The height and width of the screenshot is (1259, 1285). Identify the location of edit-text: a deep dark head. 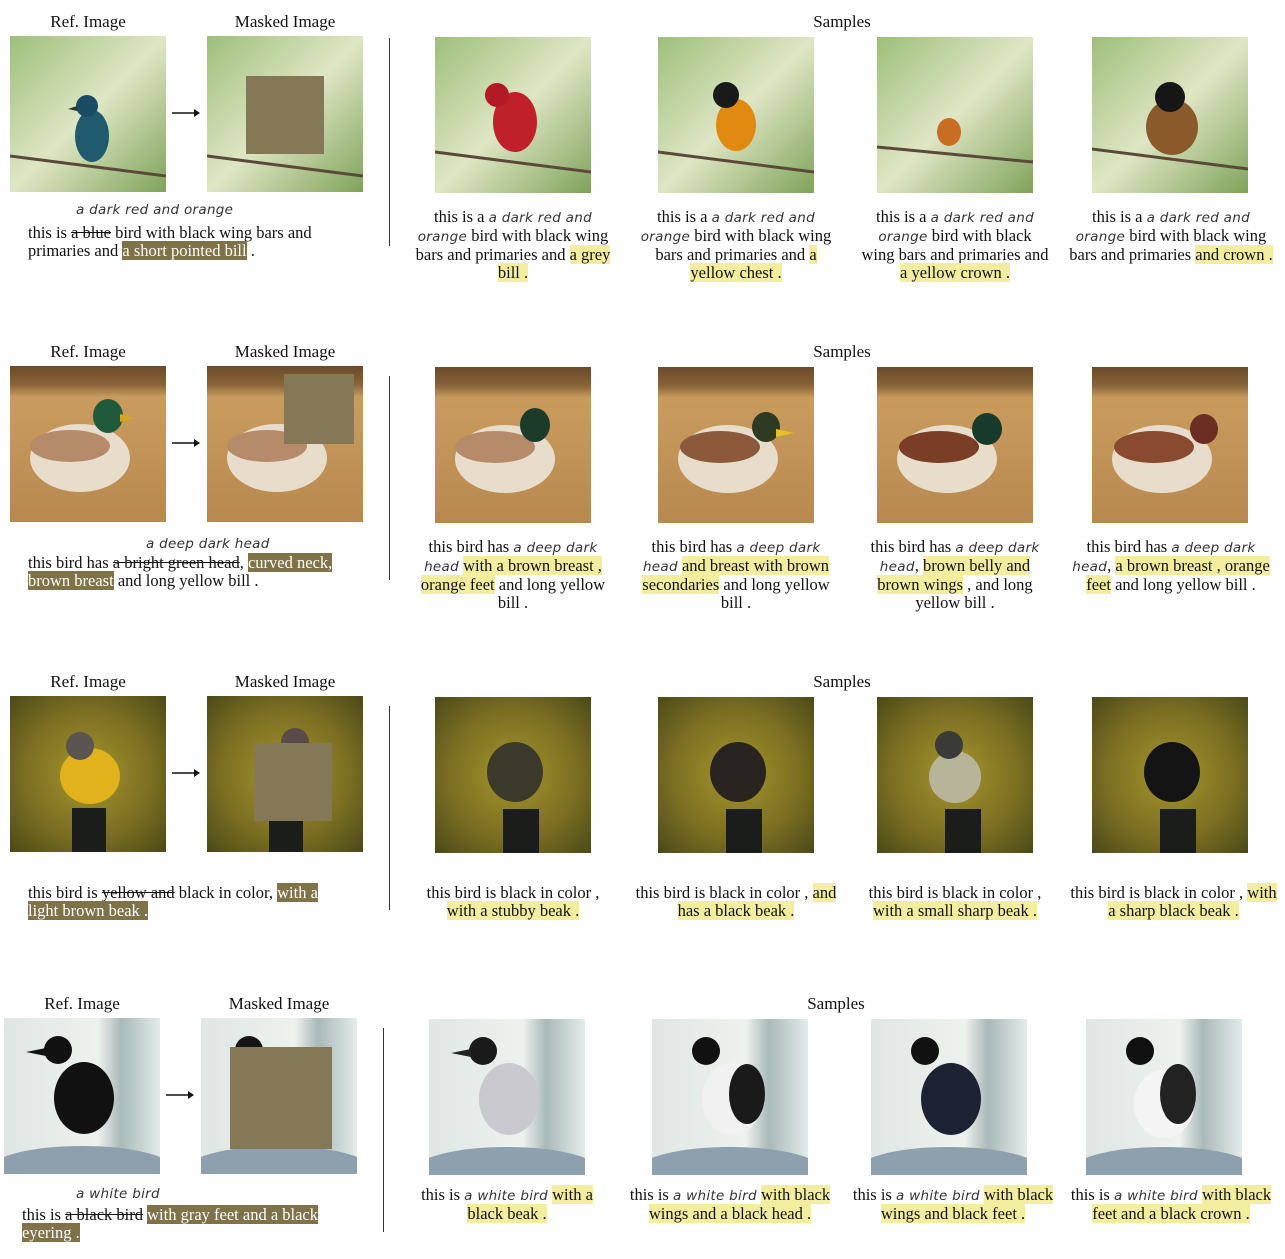
(208, 544).